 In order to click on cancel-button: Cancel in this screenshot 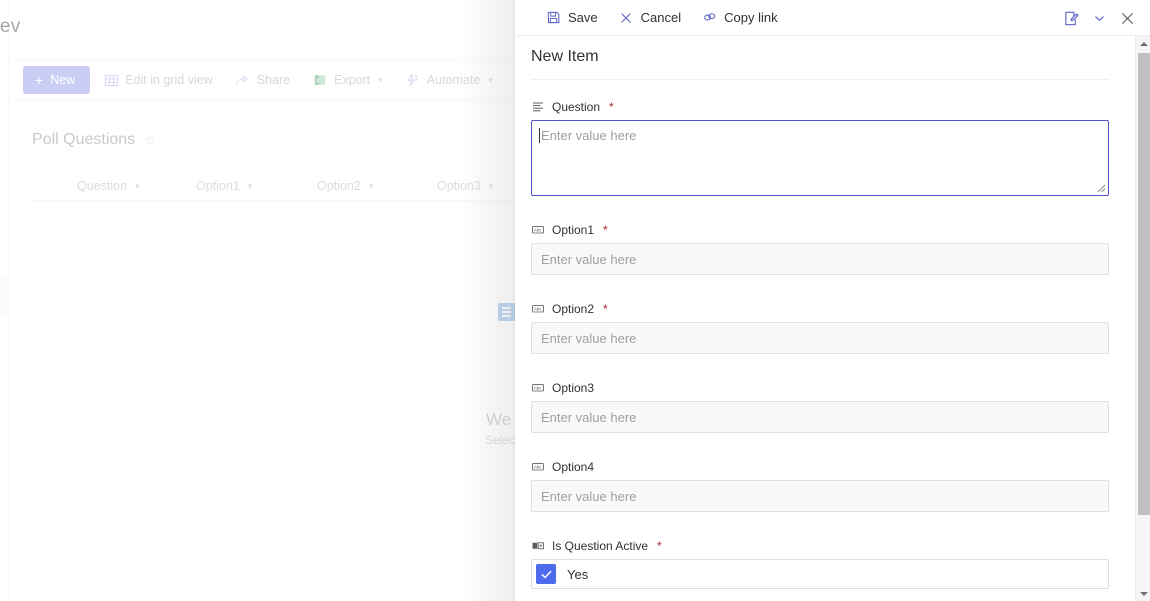, I will do `click(649, 18)`.